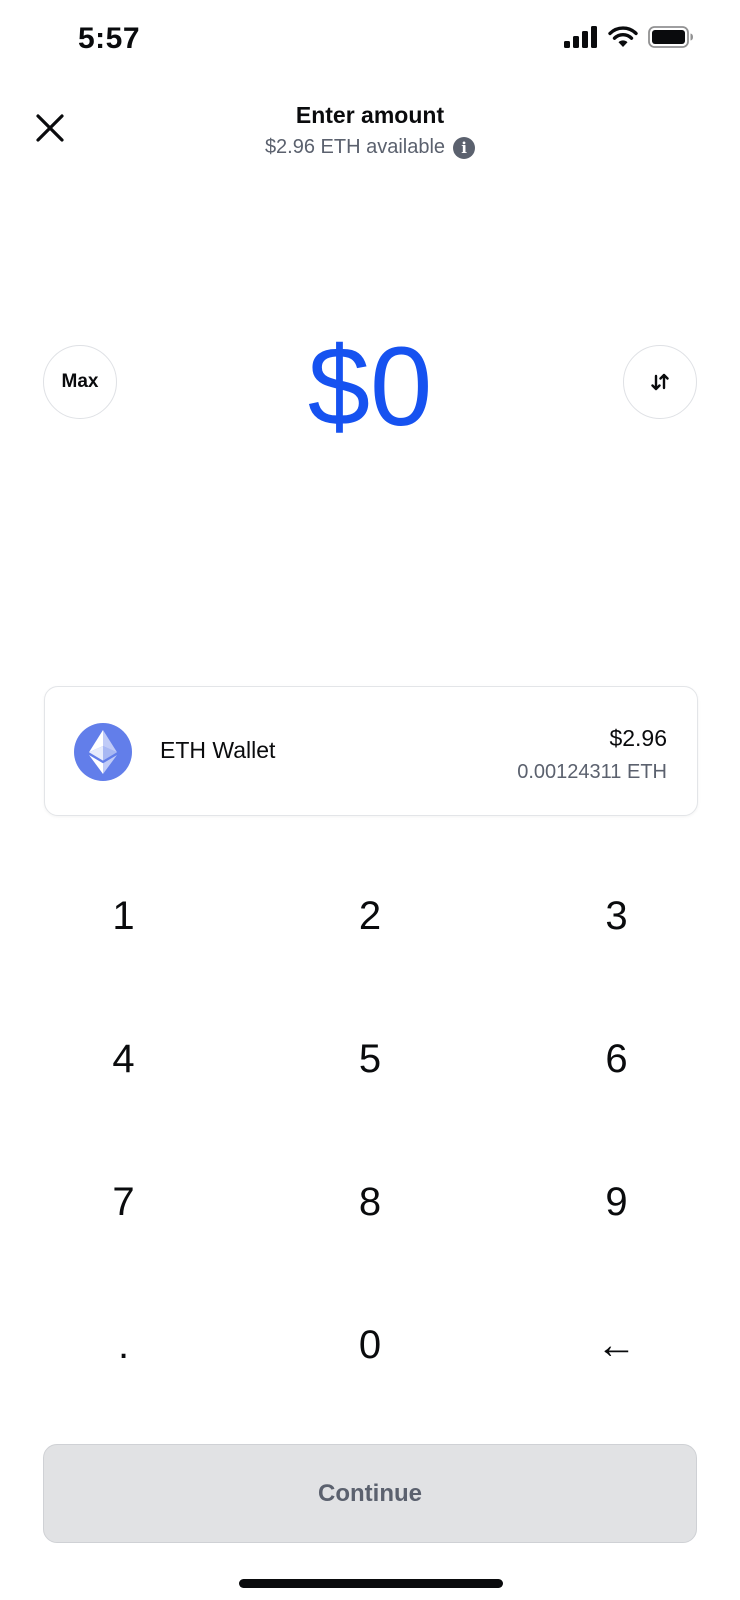  Describe the element at coordinates (109, 38) in the screenshot. I see `status-time: 5:57` at that location.